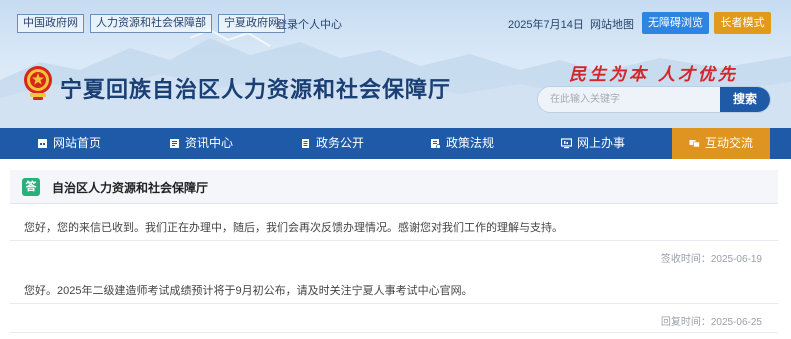 Image resolution: width=791 pixels, height=339 pixels. Describe the element at coordinates (630, 99) in the screenshot. I see `search-input` at that location.